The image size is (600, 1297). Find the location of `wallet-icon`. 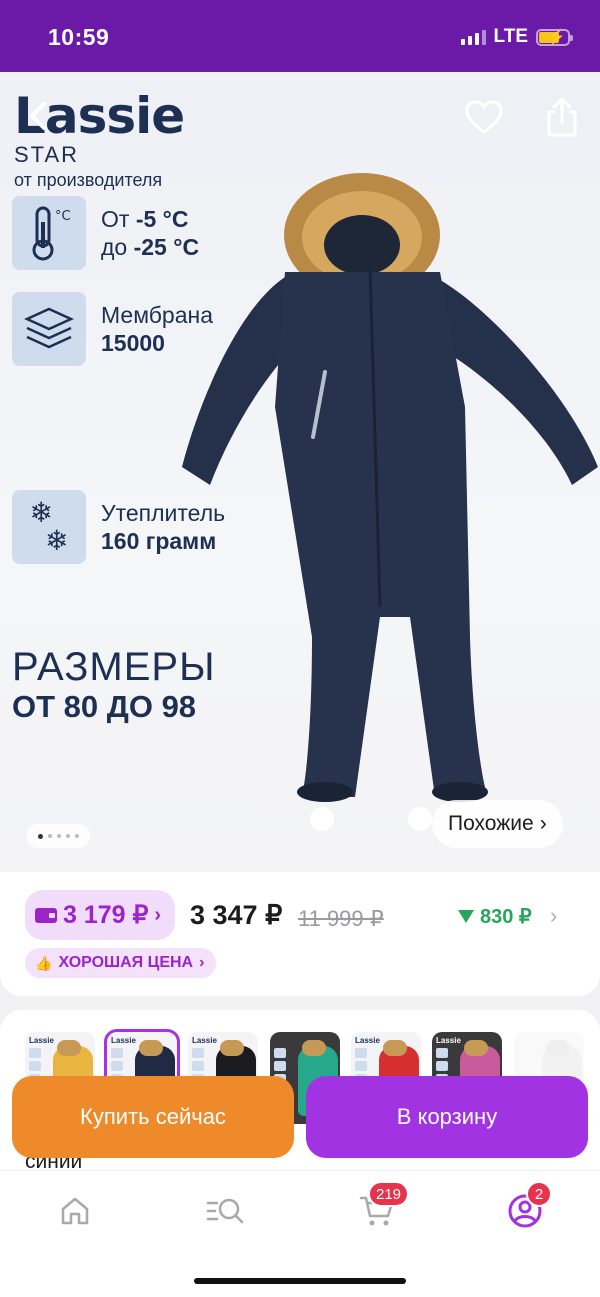

wallet-icon is located at coordinates (46, 915).